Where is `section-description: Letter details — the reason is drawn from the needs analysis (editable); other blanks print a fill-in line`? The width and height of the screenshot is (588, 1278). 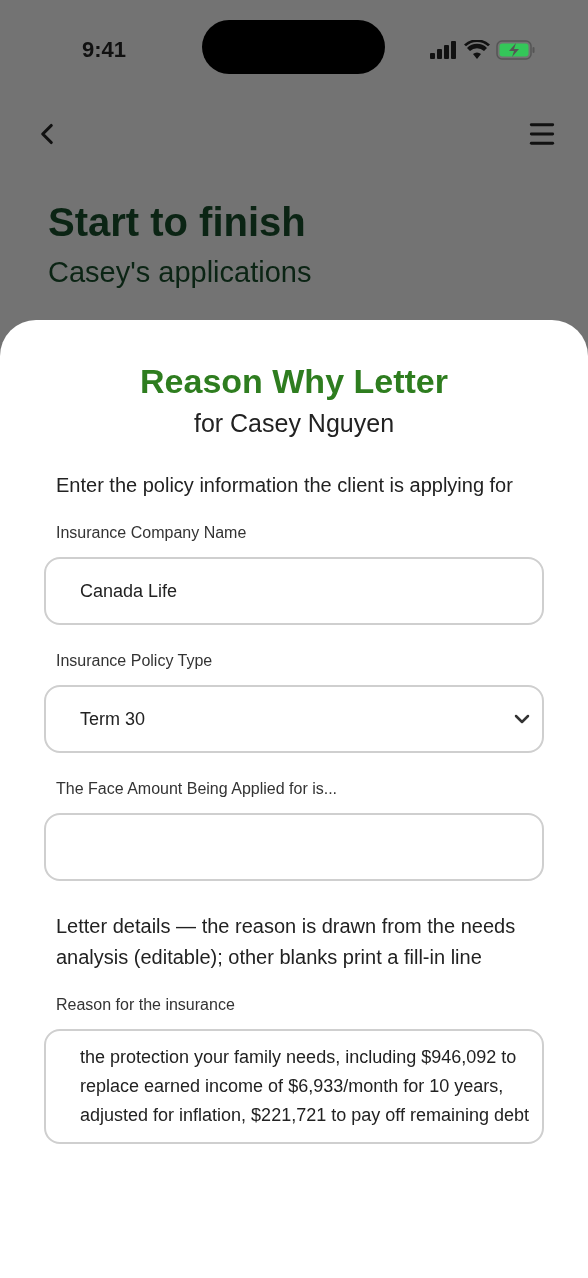
section-description: Letter details — the reason is drawn from the needs analysis (editable); other blanks print a fill-in line is located at coordinates (286, 942).